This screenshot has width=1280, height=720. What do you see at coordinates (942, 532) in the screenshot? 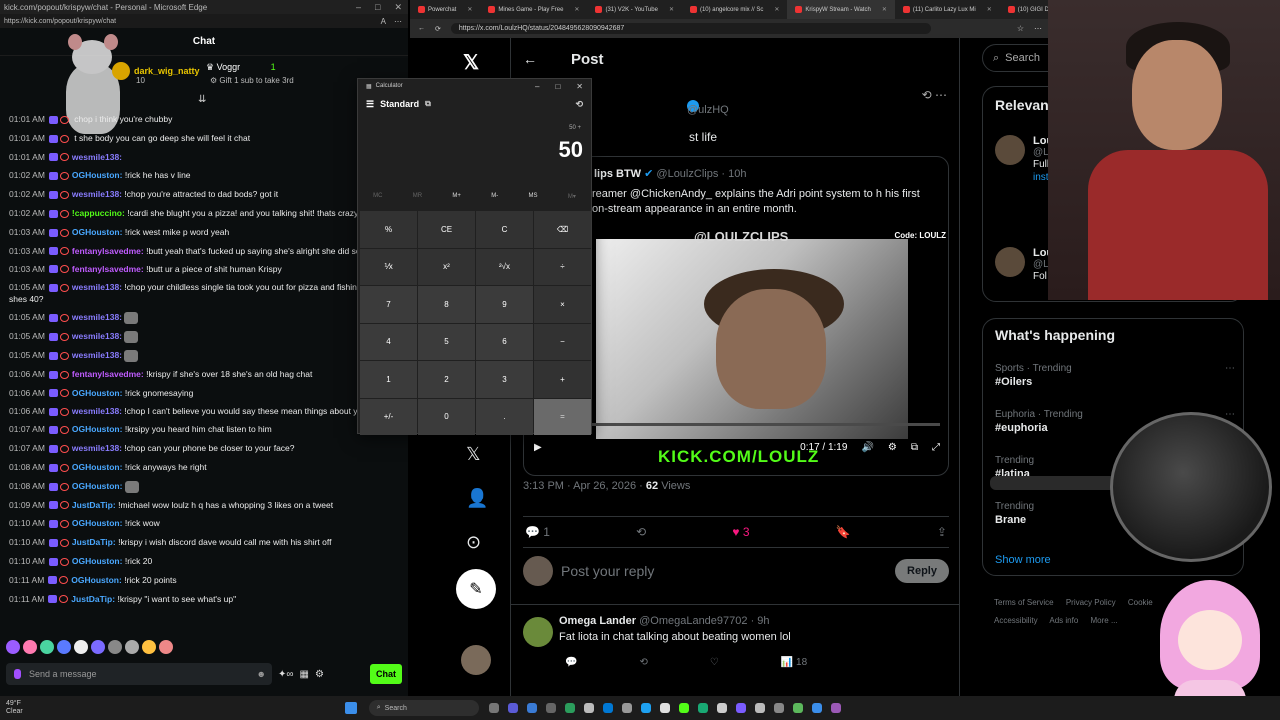
I see `share-icon: ⇪` at bounding box center [942, 532].